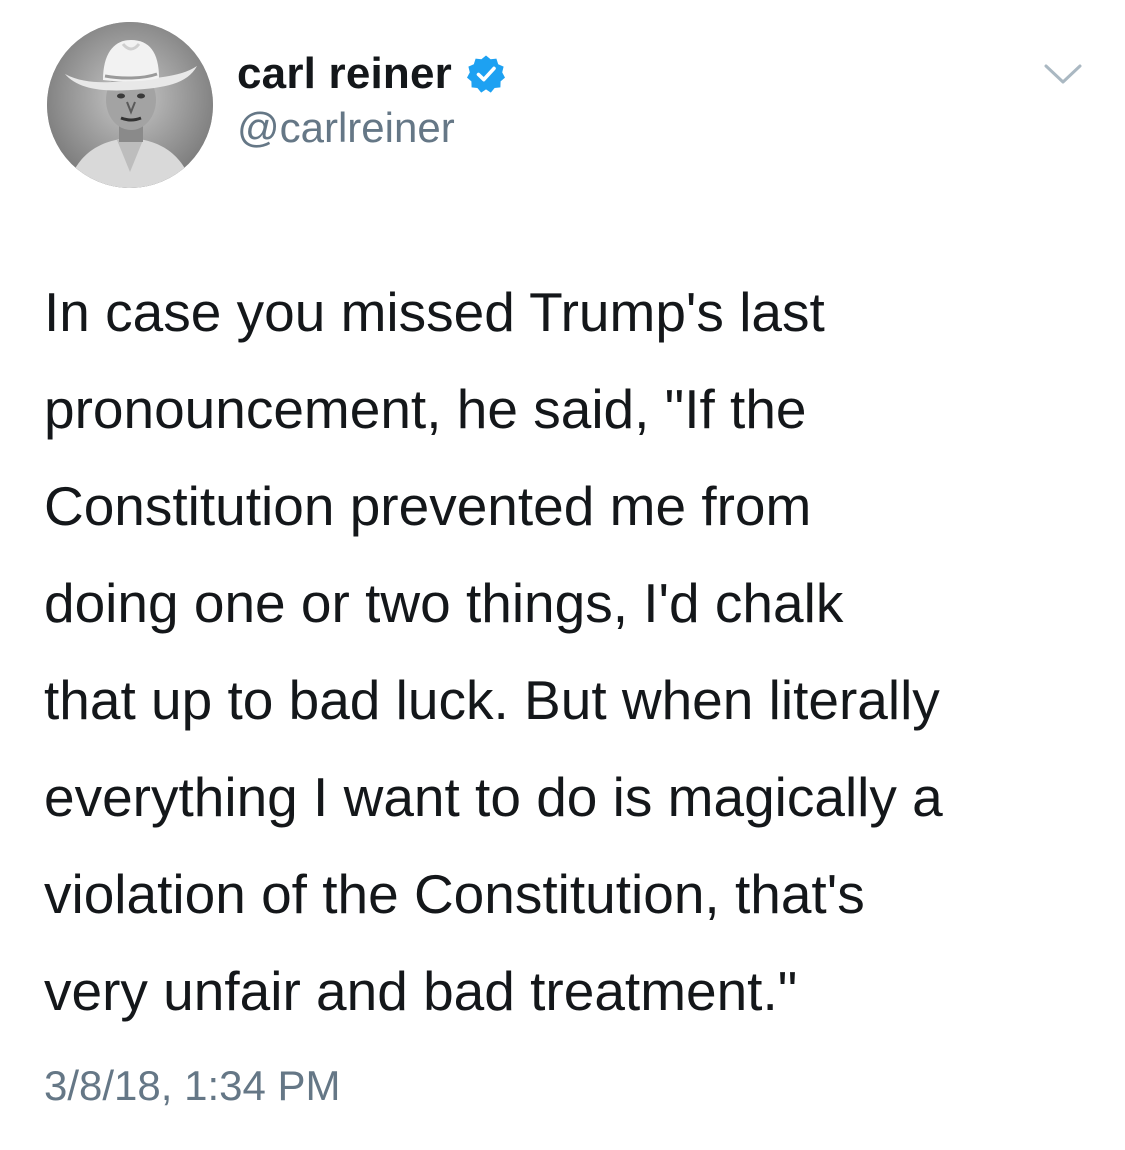 This screenshot has height=1150, width=1125. Describe the element at coordinates (428, 506) in the screenshot. I see `tweet-text-line: Constitution prevented me from` at that location.